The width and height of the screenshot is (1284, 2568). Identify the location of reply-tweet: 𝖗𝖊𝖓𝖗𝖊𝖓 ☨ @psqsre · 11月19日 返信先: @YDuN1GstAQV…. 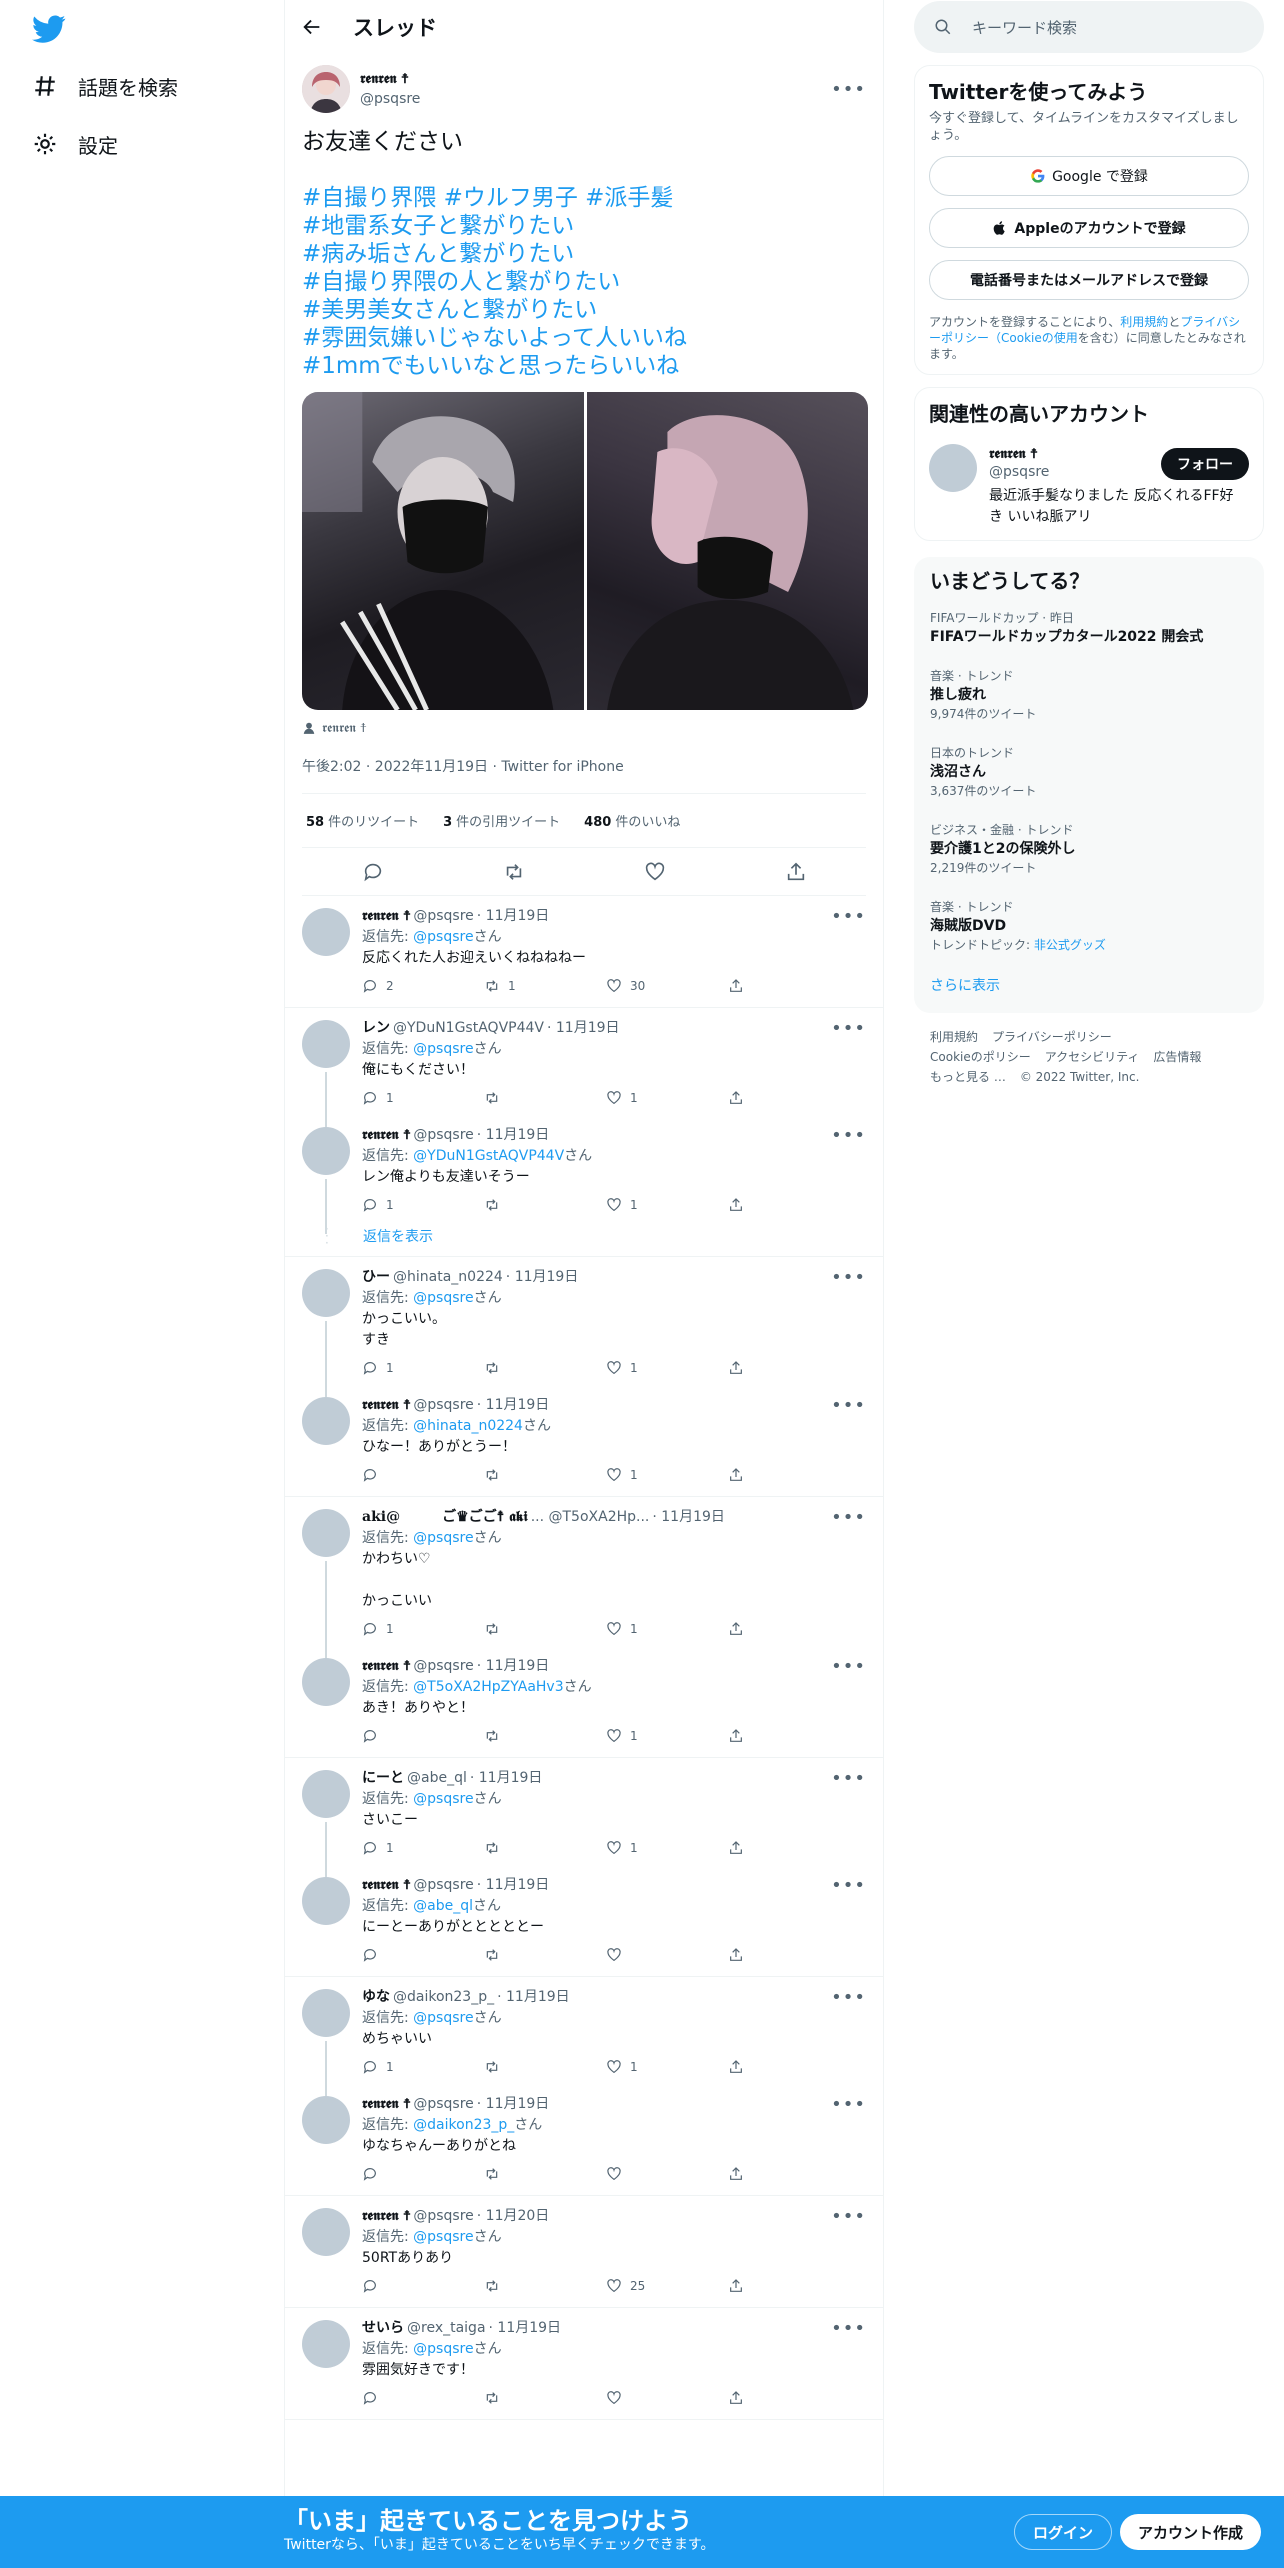
(584, 1174).